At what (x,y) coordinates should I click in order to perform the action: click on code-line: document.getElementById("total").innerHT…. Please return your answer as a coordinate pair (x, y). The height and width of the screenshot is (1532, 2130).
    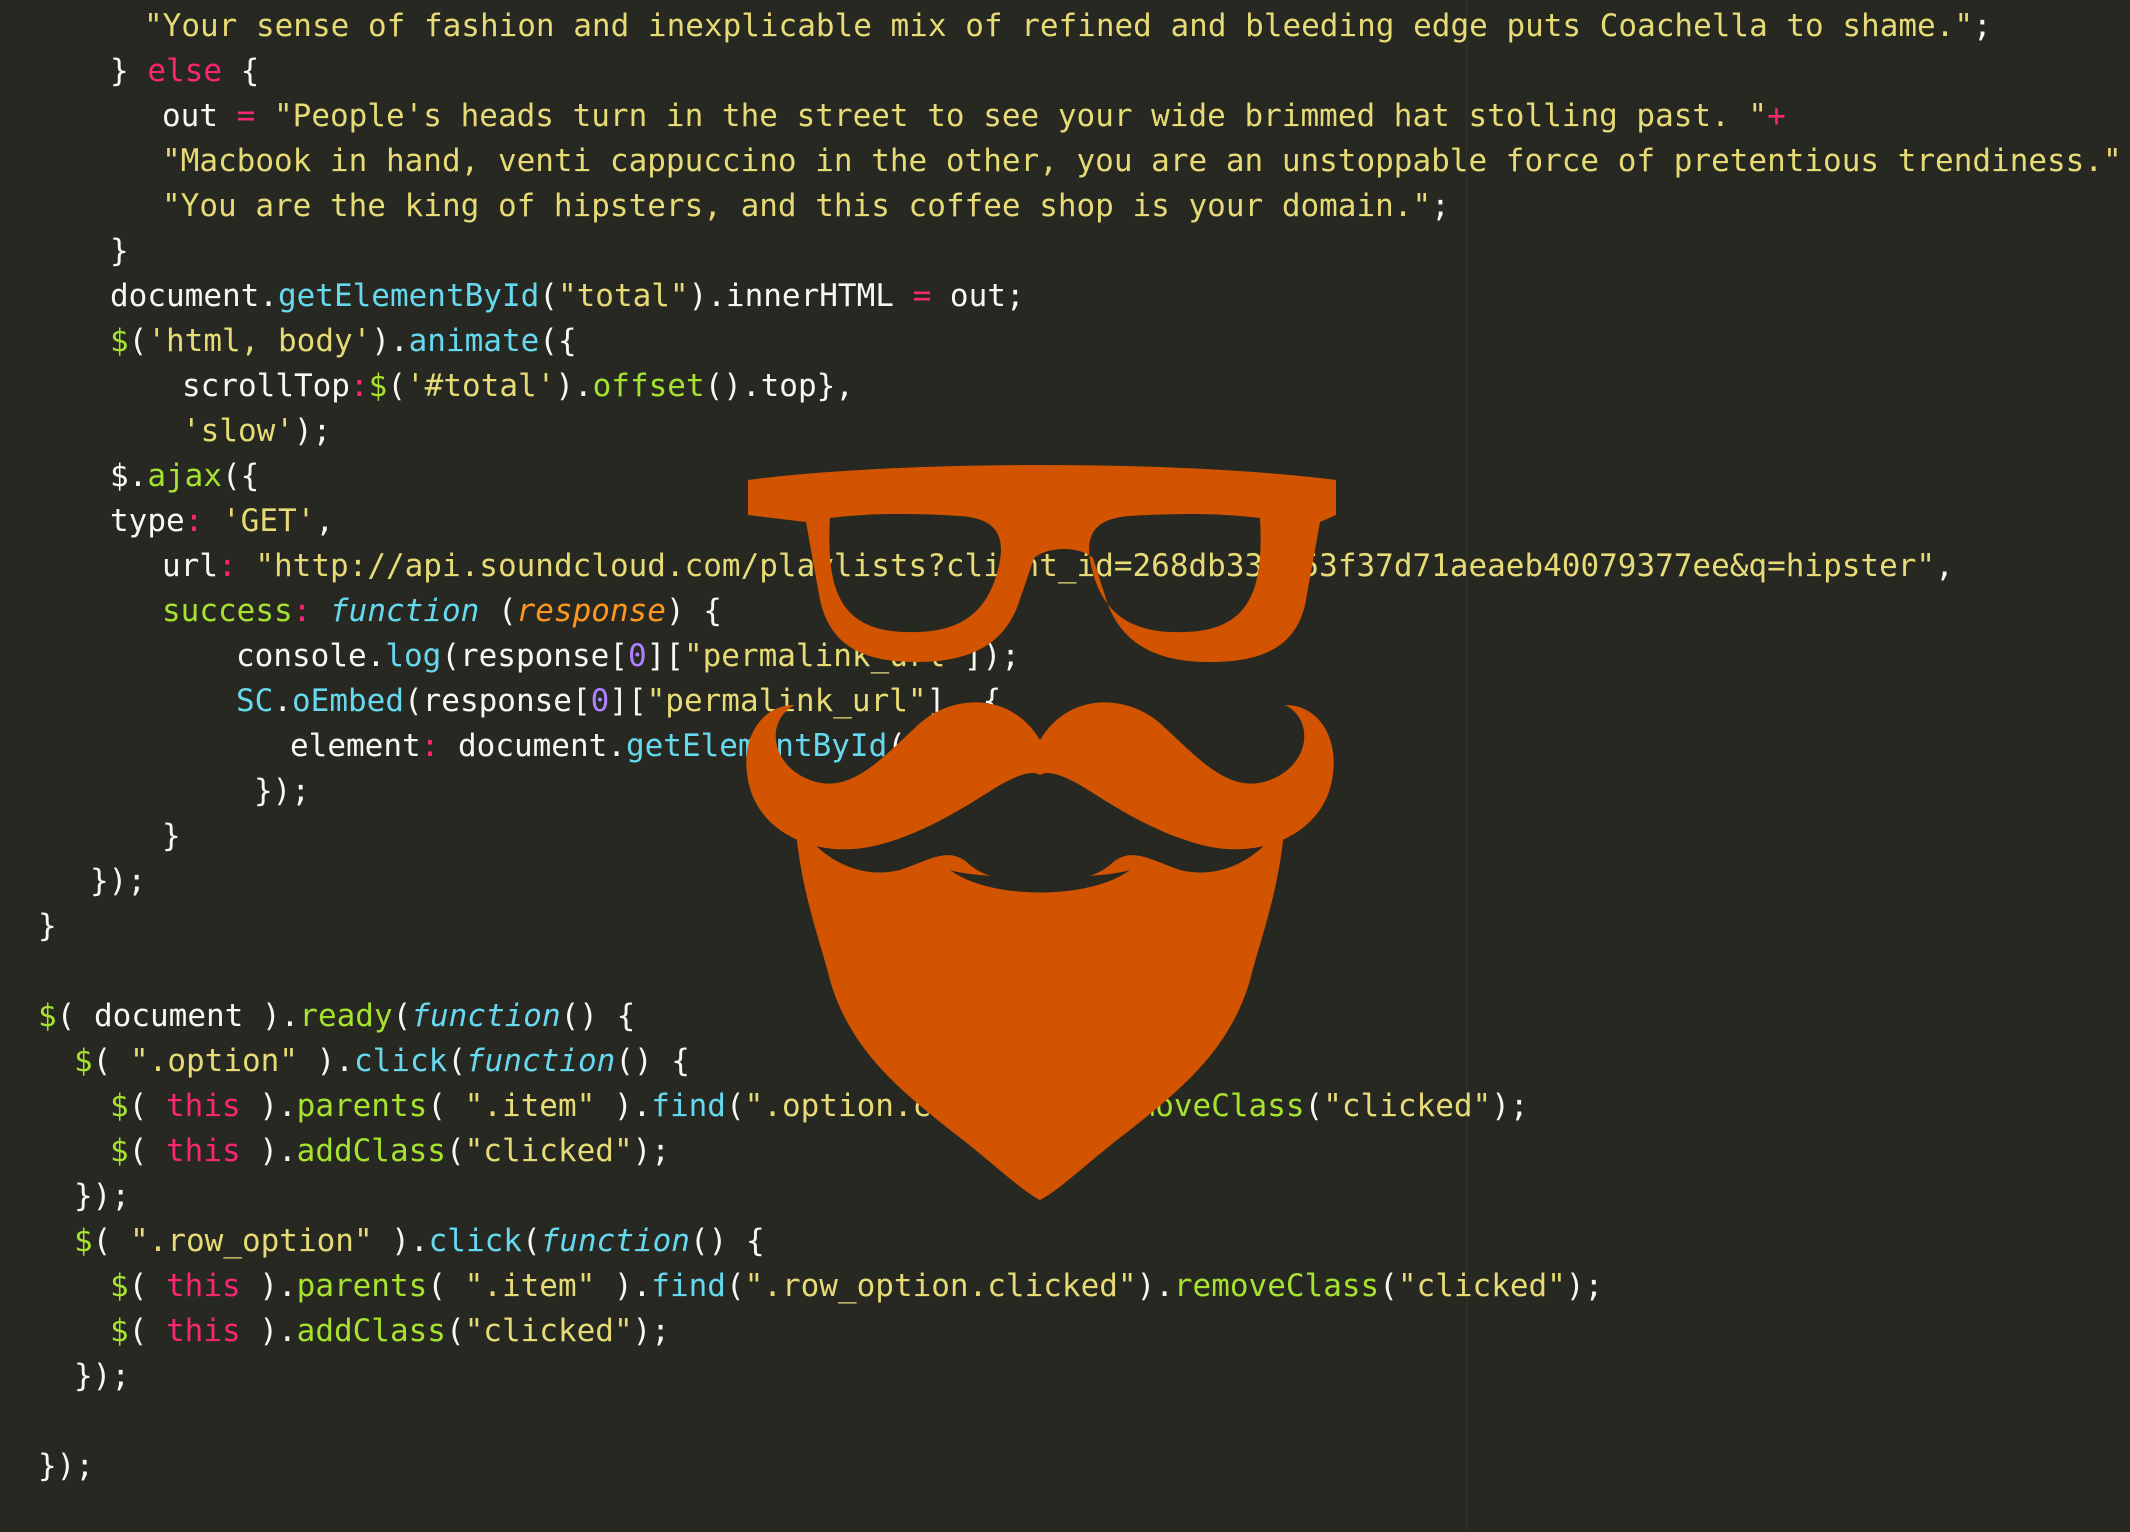
    Looking at the image, I should click on (567, 296).